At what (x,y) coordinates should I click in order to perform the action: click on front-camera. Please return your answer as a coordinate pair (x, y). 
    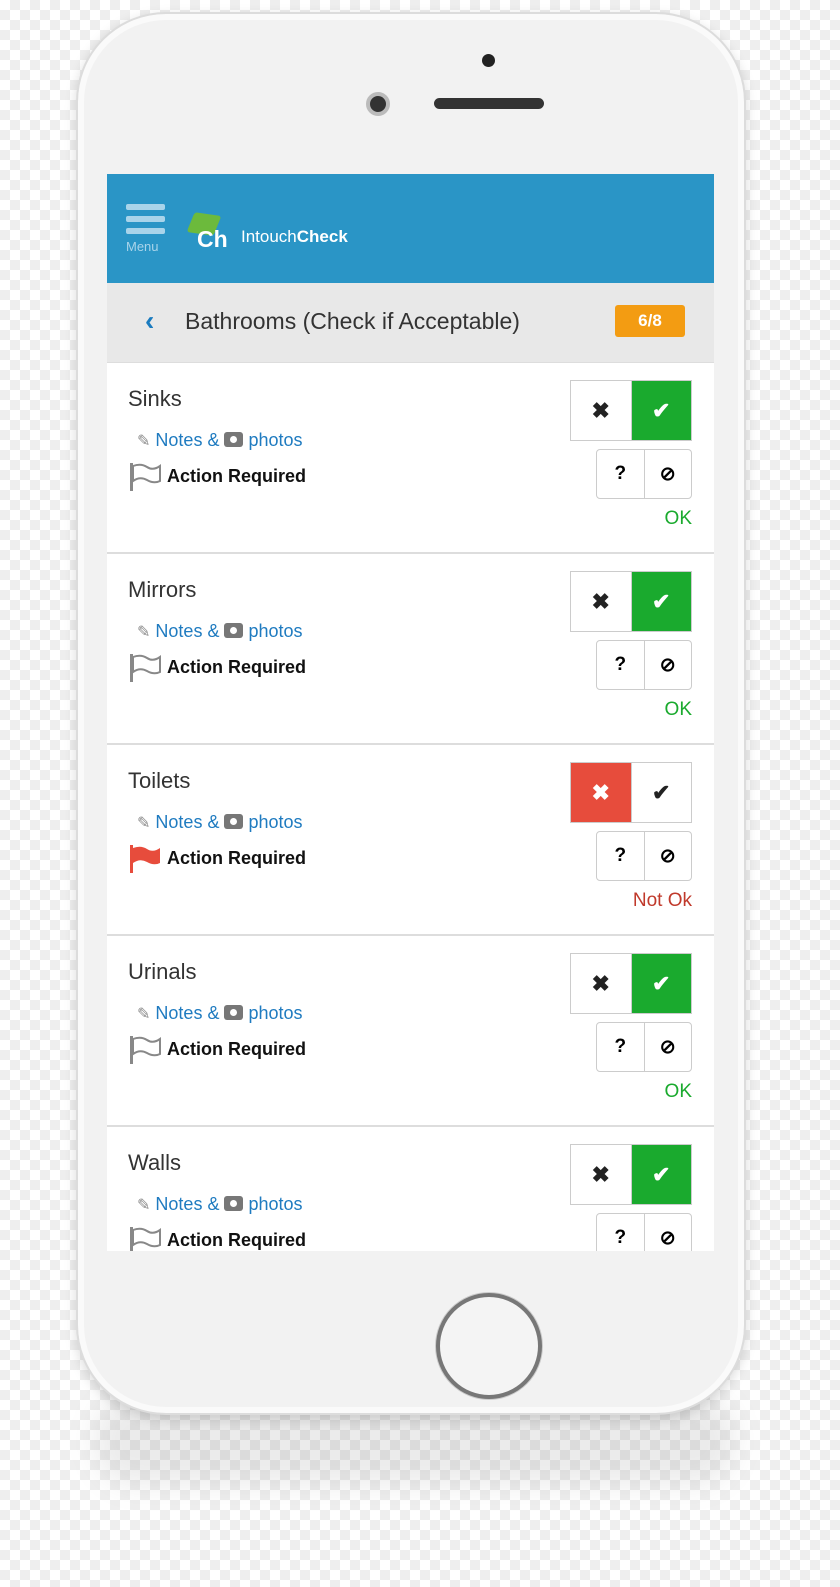
    Looking at the image, I should click on (378, 104).